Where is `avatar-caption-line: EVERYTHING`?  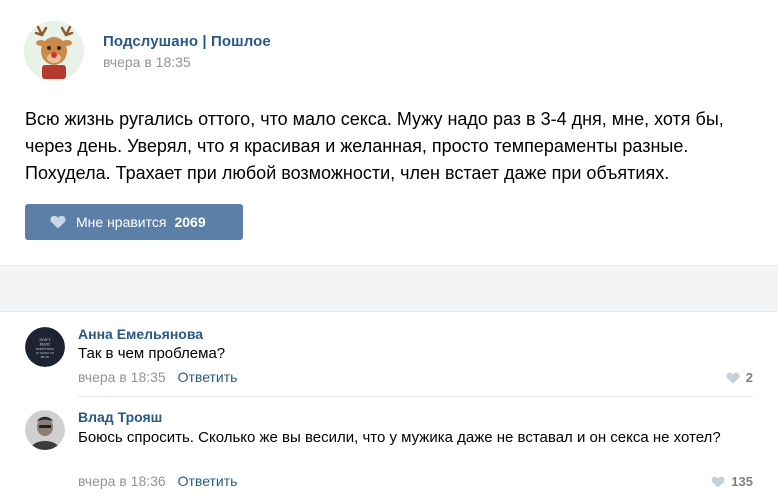 avatar-caption-line: EVERYTHING is located at coordinates (45, 349).